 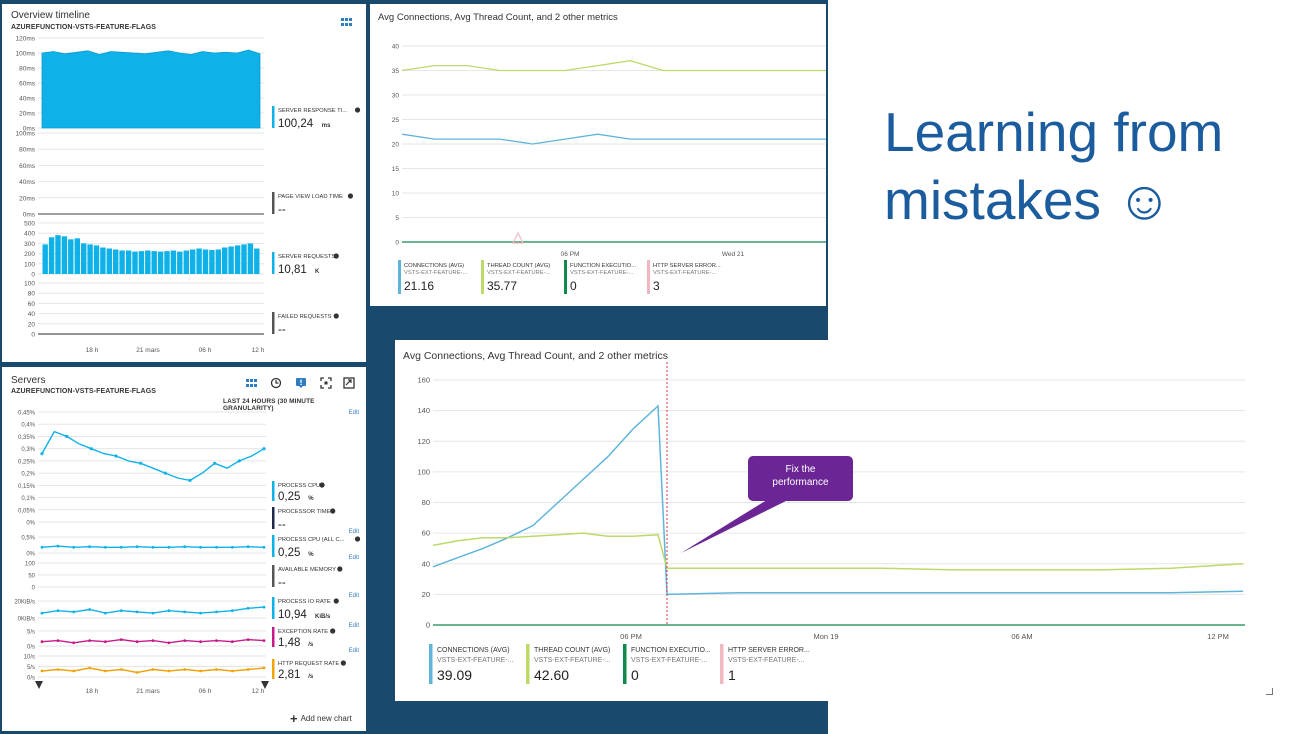 I want to click on servers-x-tick-label: 18 h, so click(x=92, y=691).